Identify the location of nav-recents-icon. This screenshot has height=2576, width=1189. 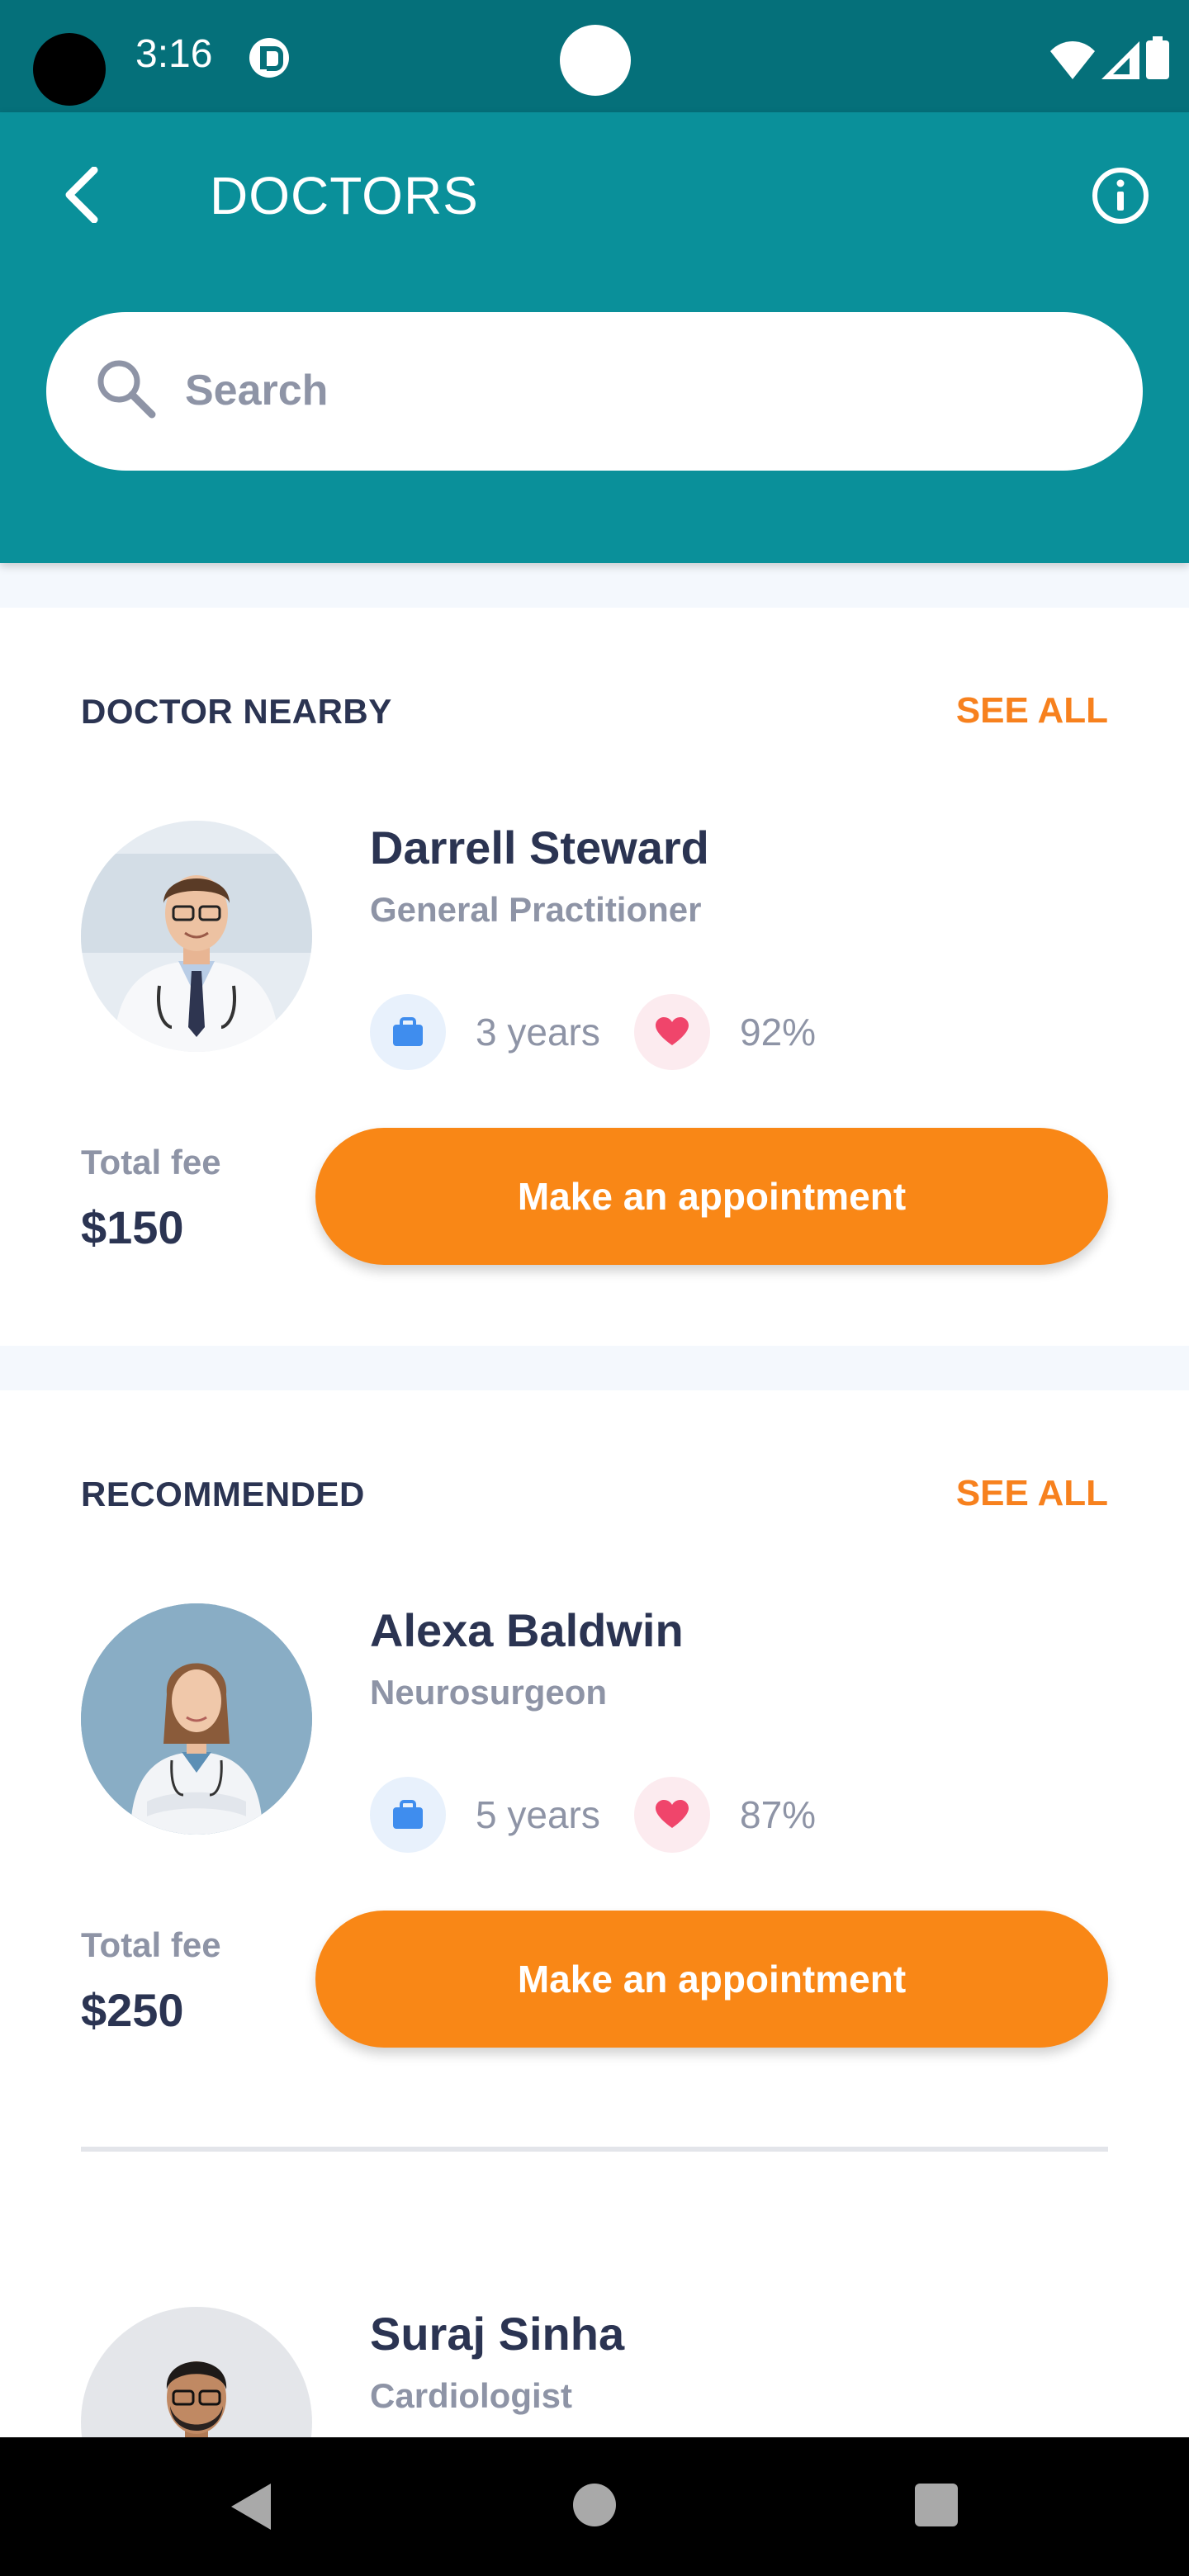
(936, 2505).